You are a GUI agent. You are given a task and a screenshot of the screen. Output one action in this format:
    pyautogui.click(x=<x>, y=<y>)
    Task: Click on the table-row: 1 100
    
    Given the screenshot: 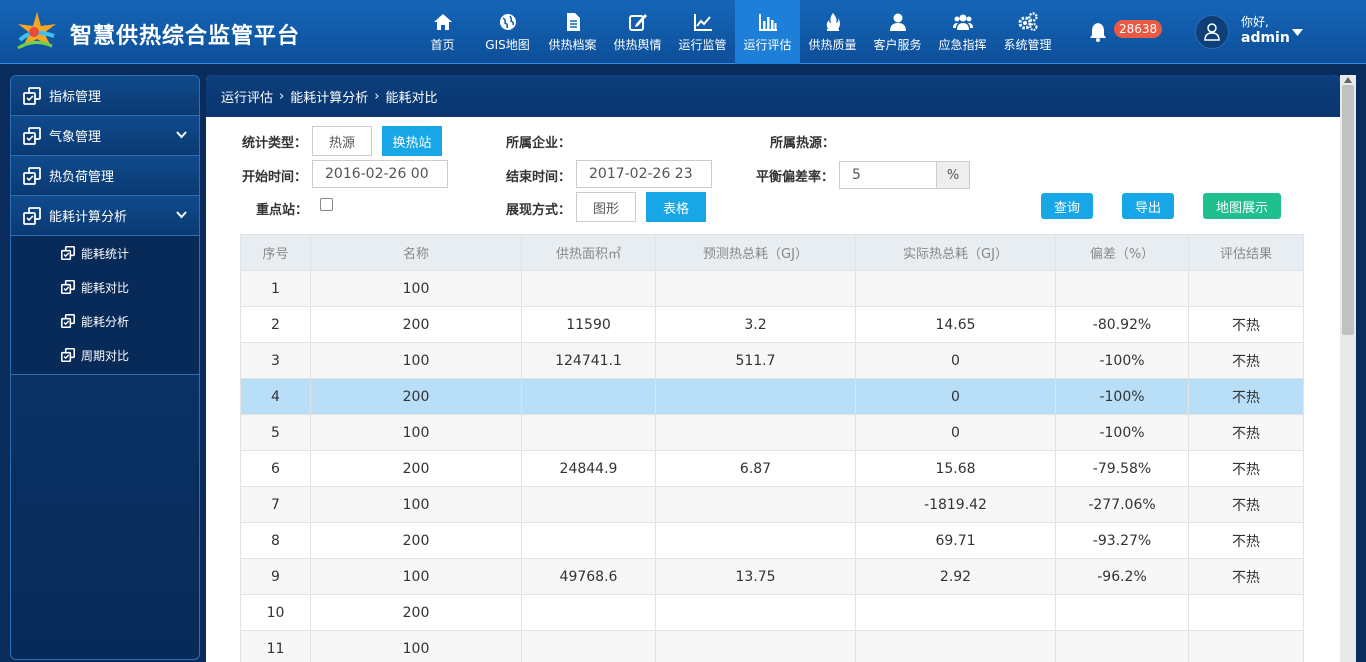 What is the action you would take?
    pyautogui.click(x=772, y=288)
    